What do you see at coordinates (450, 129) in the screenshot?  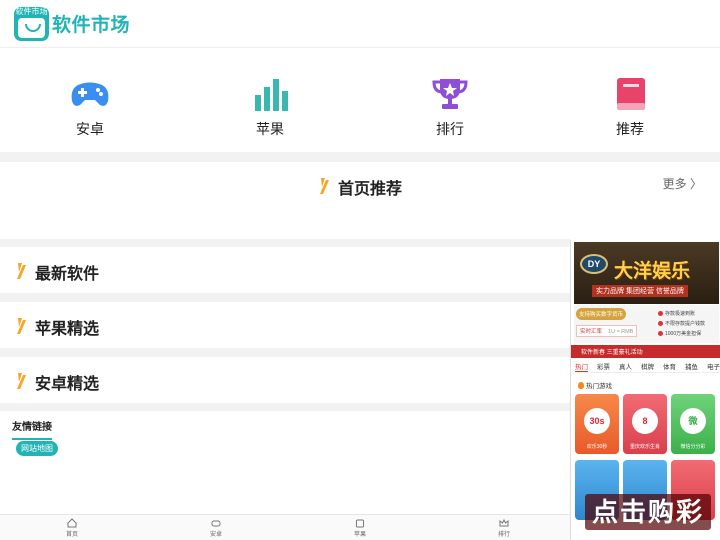 I see `nav-label: 排行` at bounding box center [450, 129].